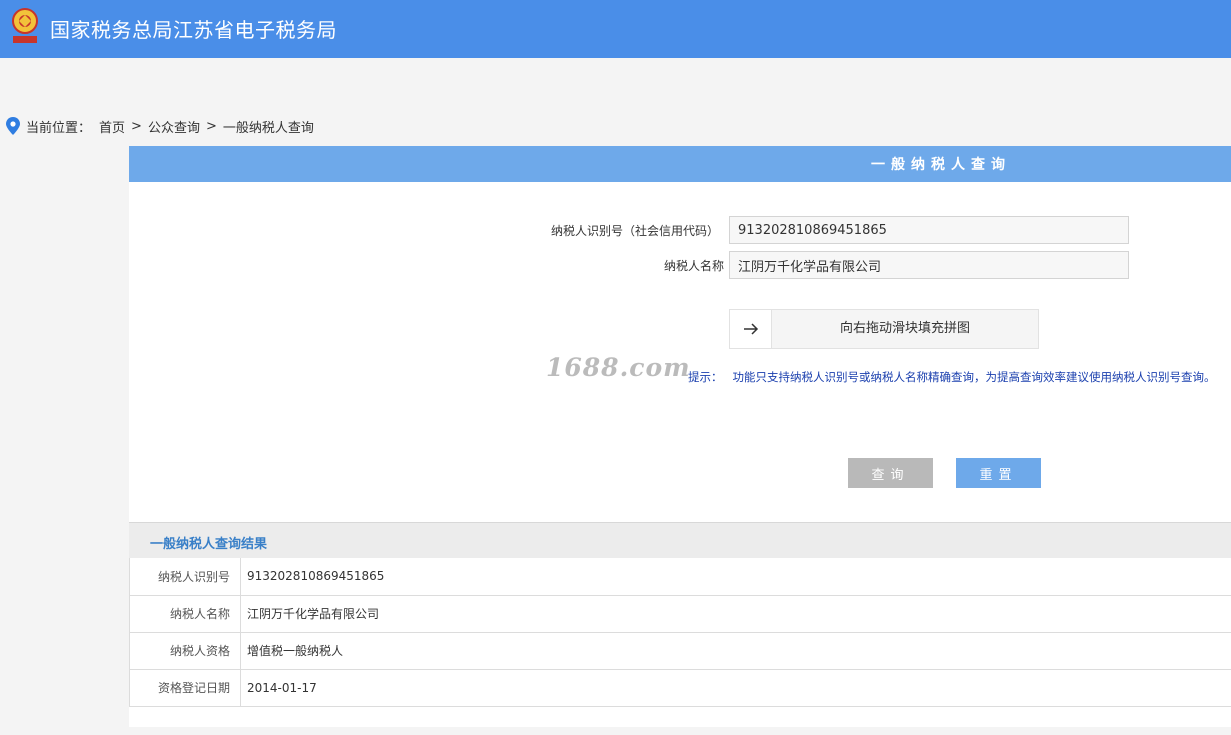 The width and height of the screenshot is (1231, 735). I want to click on taxpayer-id-label: 纳税人识别号（社会信用代码）, so click(634, 231).